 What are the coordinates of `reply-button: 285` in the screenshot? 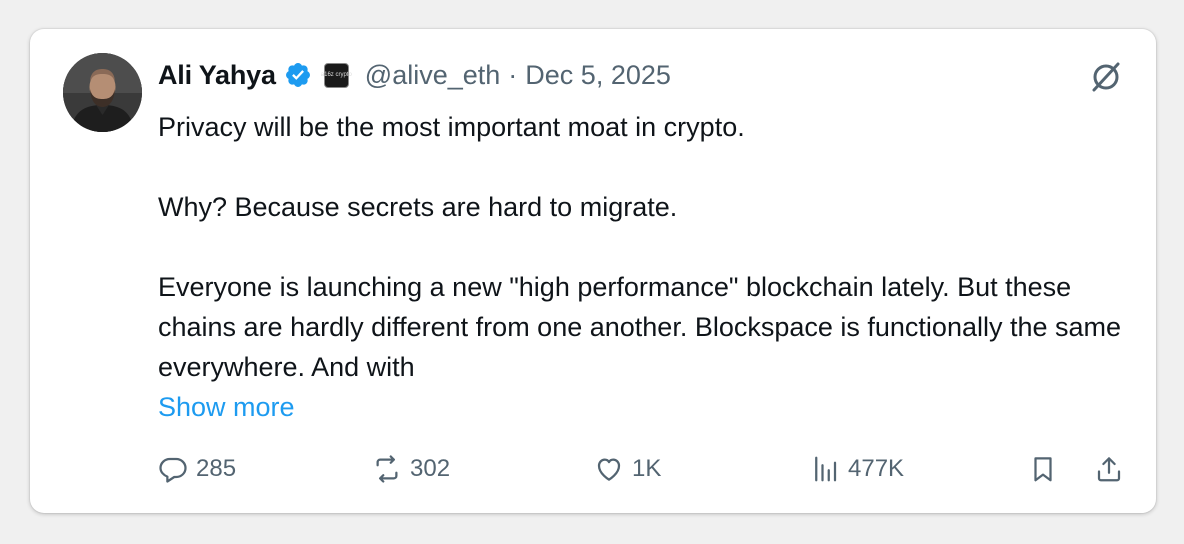 It's located at (197, 469).